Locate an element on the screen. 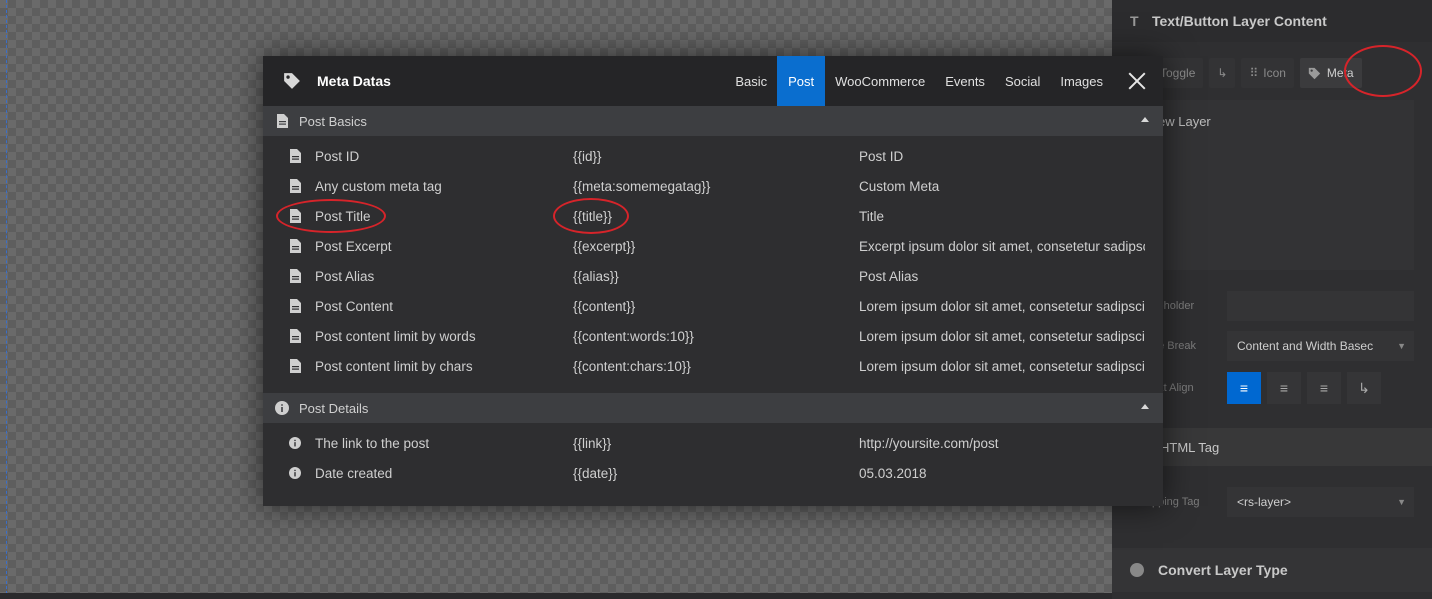 Image resolution: width=1432 pixels, height=599 pixels. icon-label: Icon is located at coordinates (1274, 73).